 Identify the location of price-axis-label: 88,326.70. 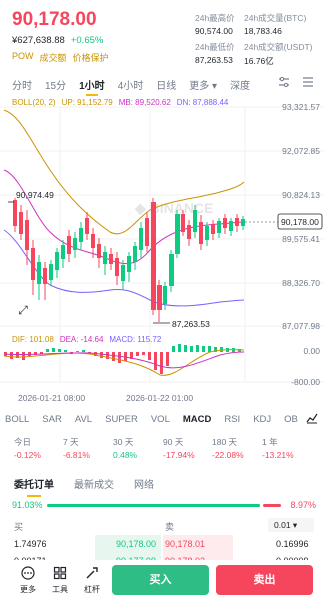
(301, 283).